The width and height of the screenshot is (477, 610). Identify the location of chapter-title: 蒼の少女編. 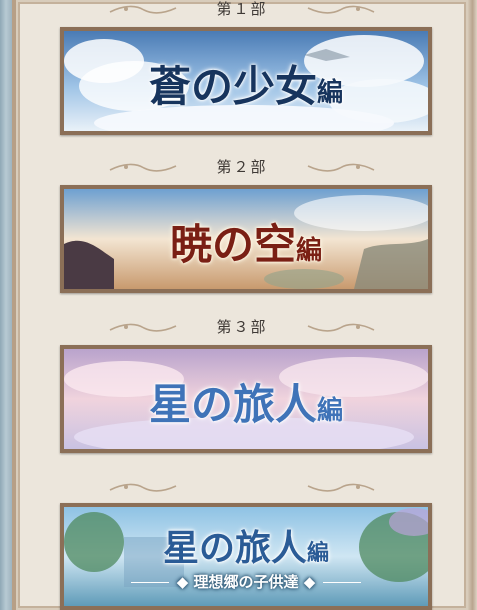
(246, 83).